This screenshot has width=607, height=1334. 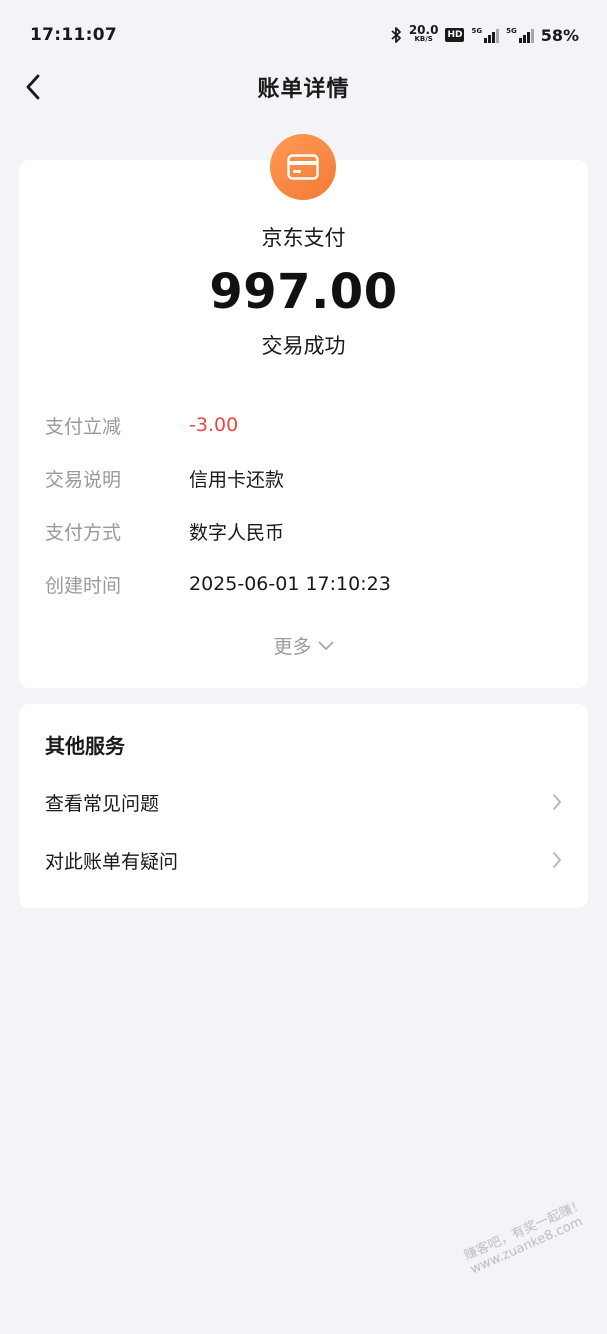 I want to click on page-title: 账单详情, so click(x=303, y=89).